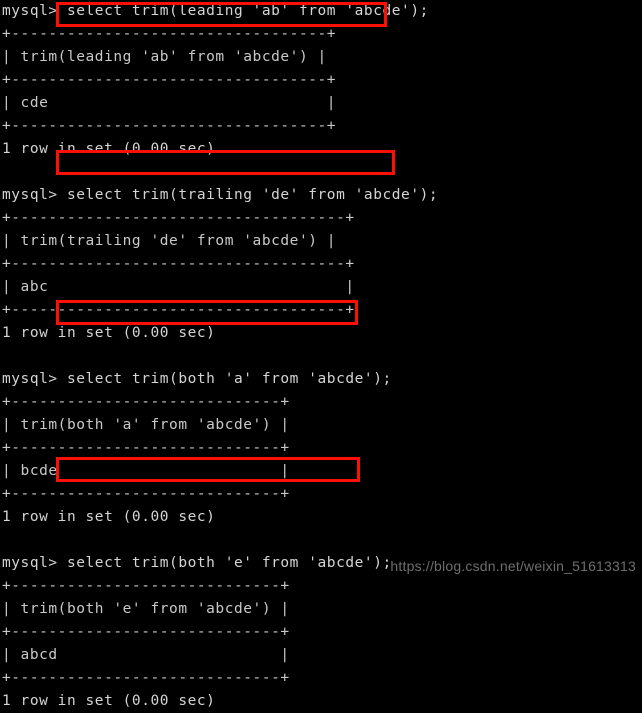  Describe the element at coordinates (30, 563) in the screenshot. I see `prompt-label-4: mysql>` at that location.